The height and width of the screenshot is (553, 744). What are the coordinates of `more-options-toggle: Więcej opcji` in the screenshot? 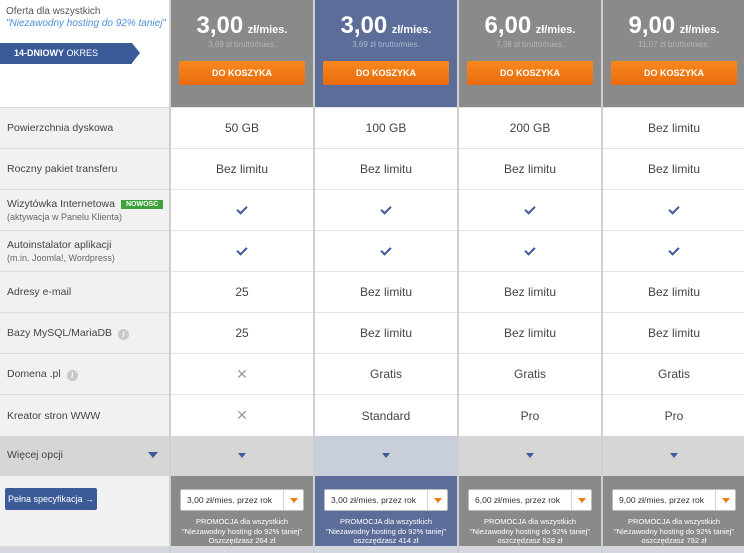 It's located at (85, 456).